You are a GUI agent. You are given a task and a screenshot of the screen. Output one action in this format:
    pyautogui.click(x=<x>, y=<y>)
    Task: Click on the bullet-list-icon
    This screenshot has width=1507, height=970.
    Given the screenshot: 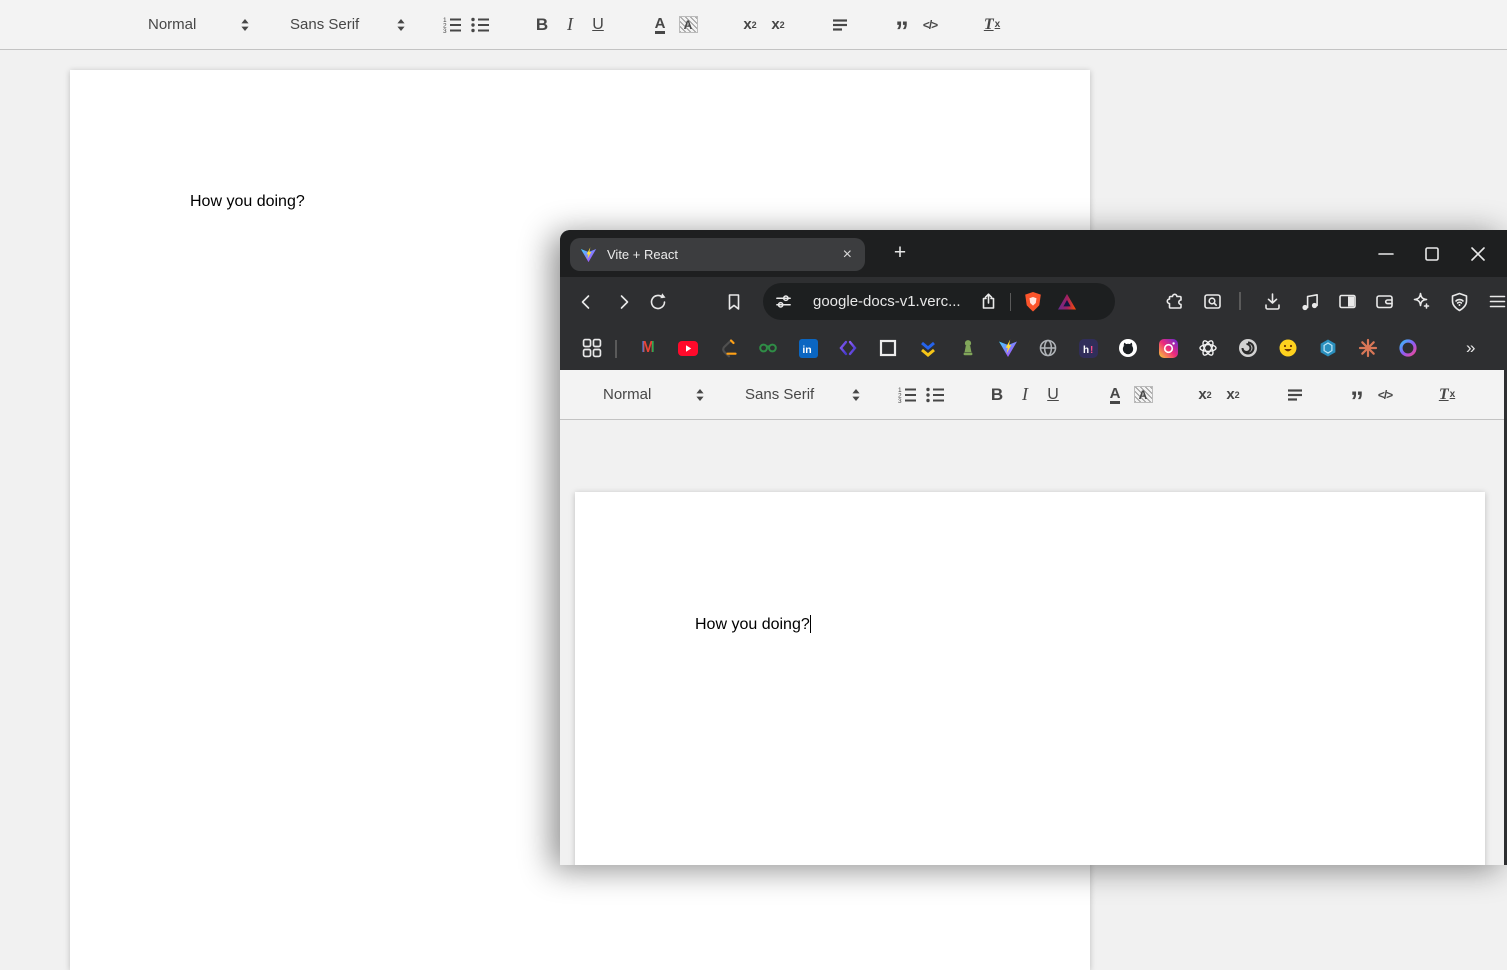 What is the action you would take?
    pyautogui.click(x=935, y=394)
    